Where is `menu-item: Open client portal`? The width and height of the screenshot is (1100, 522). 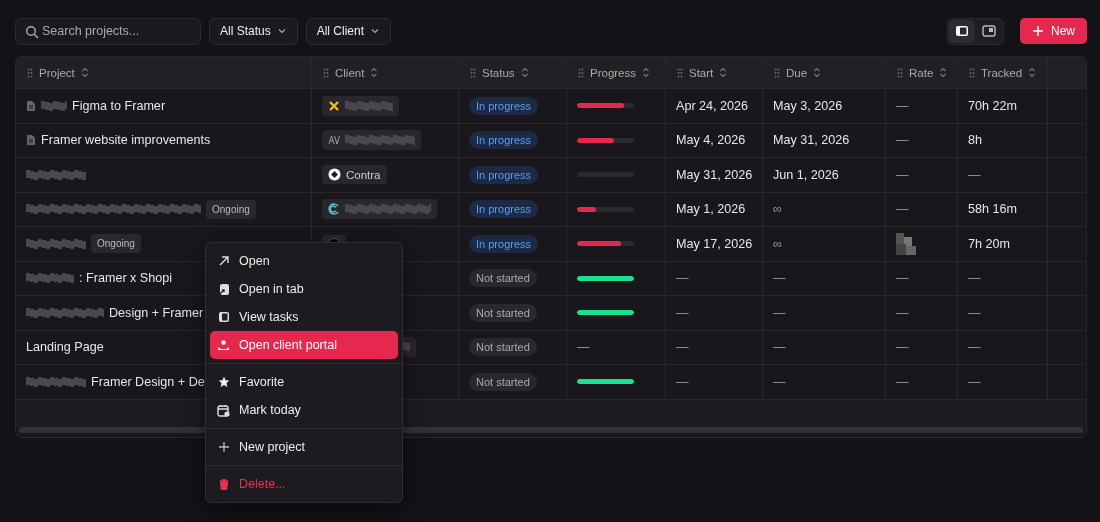
menu-item: Open client portal is located at coordinates (304, 345).